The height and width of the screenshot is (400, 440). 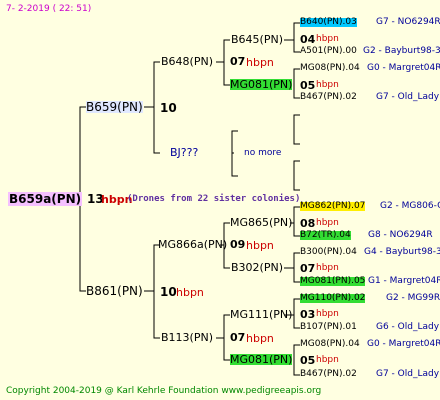 What do you see at coordinates (192, 244) in the screenshot?
I see `gen2-mg866a-queen: MG866a(PN)` at bounding box center [192, 244].